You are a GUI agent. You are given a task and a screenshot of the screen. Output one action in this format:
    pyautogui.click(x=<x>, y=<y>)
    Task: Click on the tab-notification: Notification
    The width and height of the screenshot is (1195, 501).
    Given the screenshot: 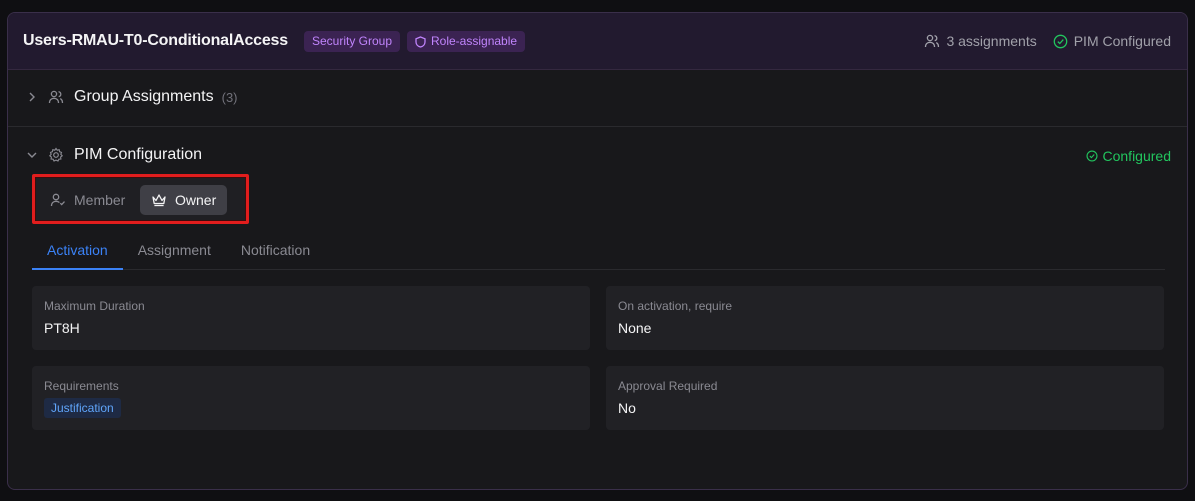 What is the action you would take?
    pyautogui.click(x=275, y=251)
    